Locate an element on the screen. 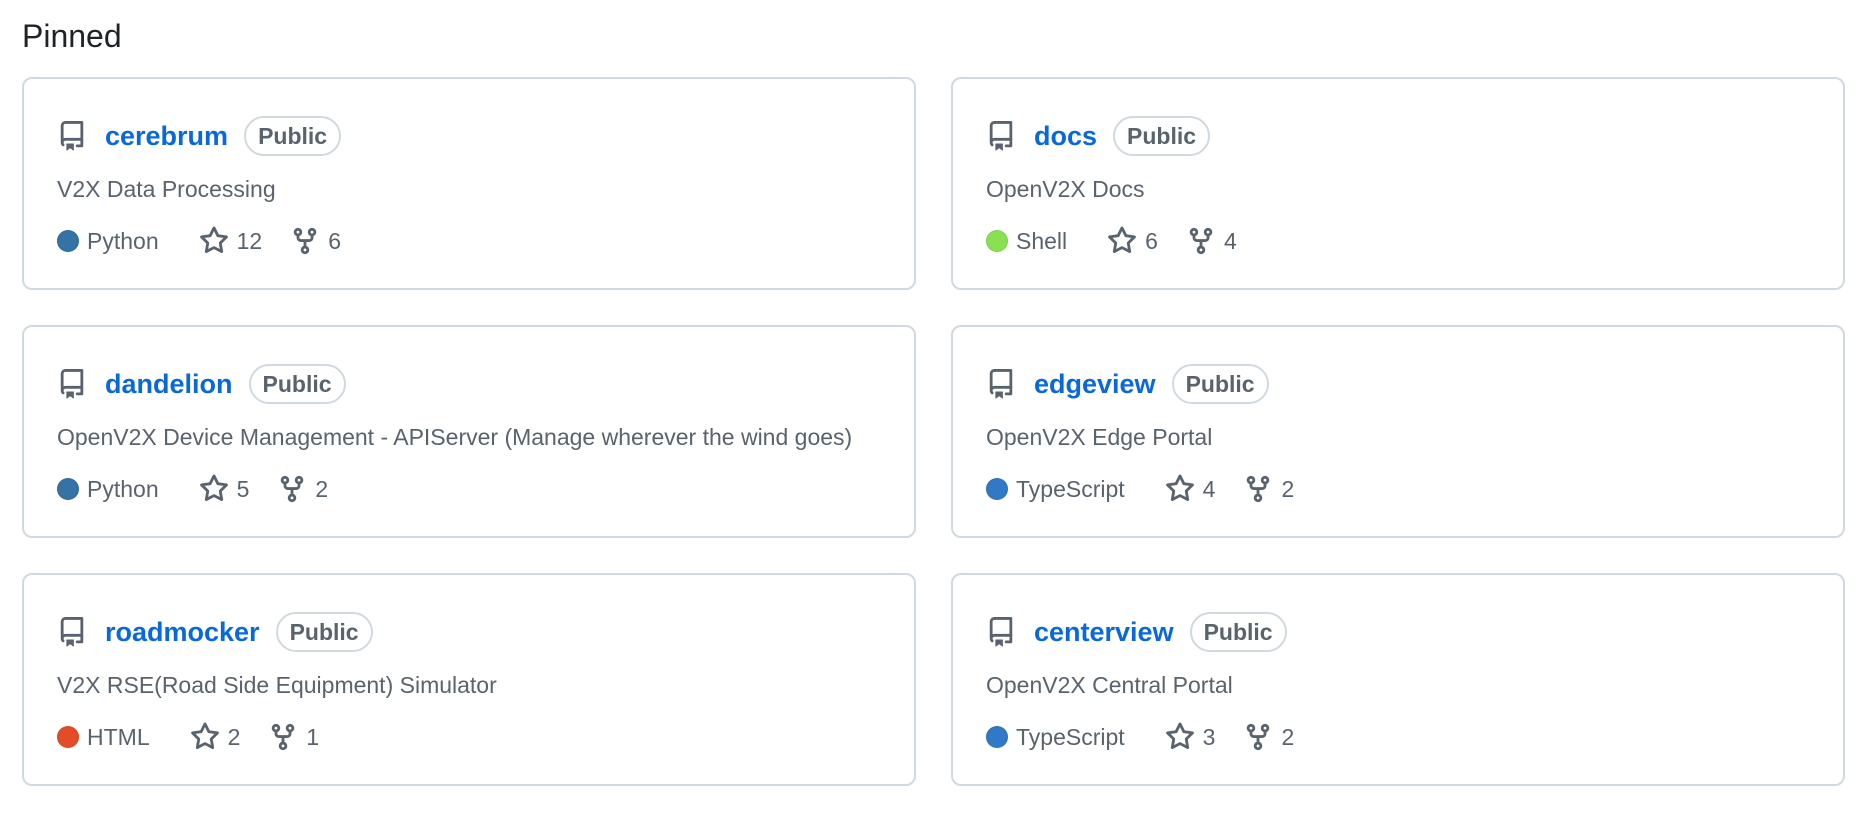  forks-link: 1 is located at coordinates (293, 737).